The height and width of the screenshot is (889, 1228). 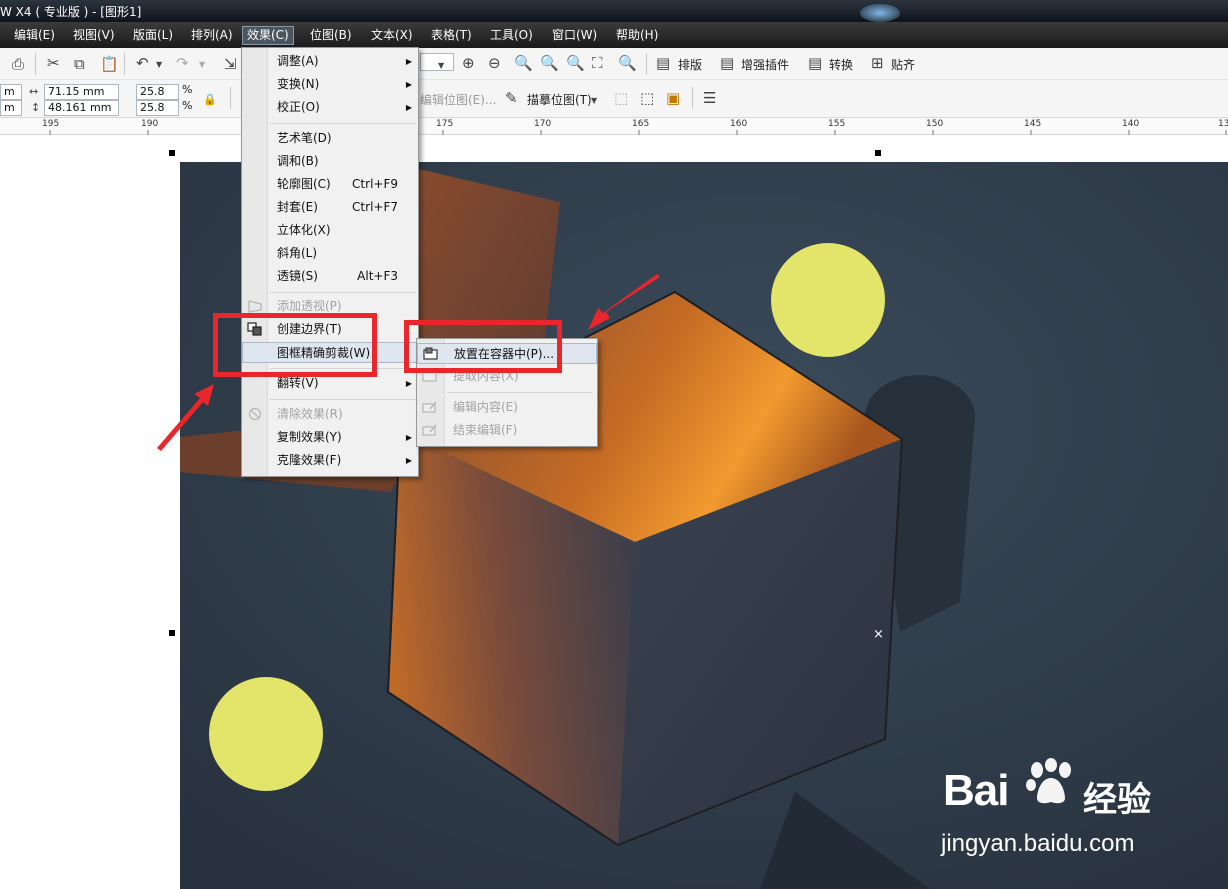 I want to click on menu-item-label: 校正(O), so click(x=298, y=107).